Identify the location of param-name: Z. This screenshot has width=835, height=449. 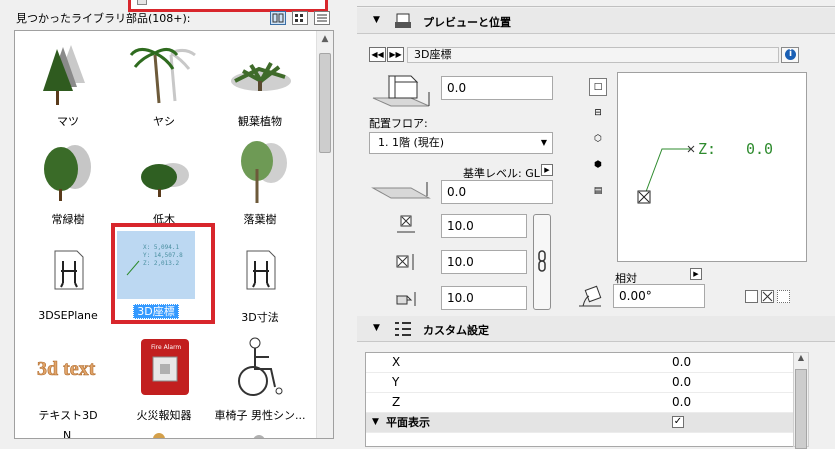
(396, 402).